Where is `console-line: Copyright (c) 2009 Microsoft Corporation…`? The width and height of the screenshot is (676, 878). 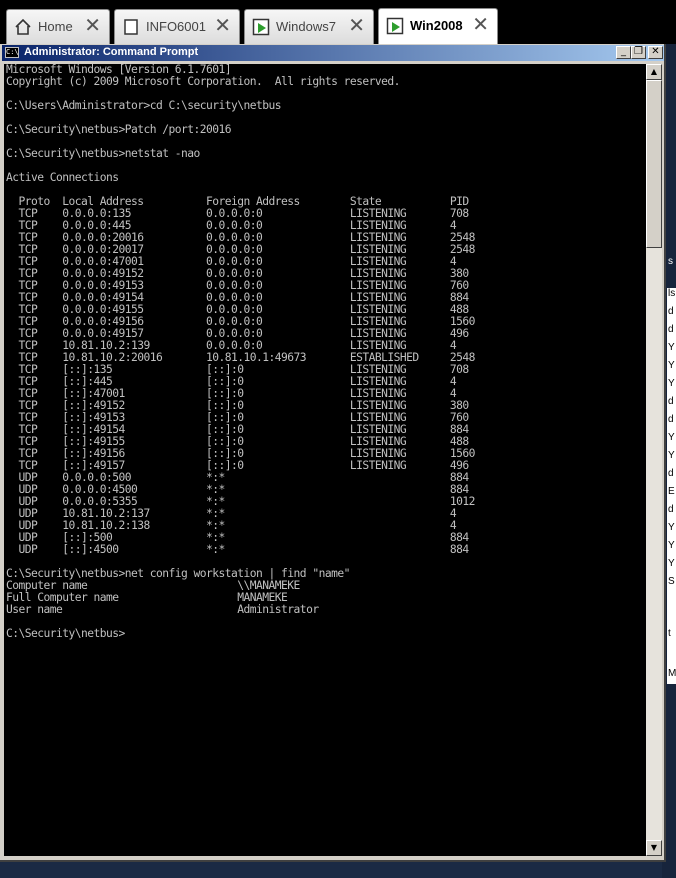 console-line: Copyright (c) 2009 Microsoft Corporation… is located at coordinates (203, 81).